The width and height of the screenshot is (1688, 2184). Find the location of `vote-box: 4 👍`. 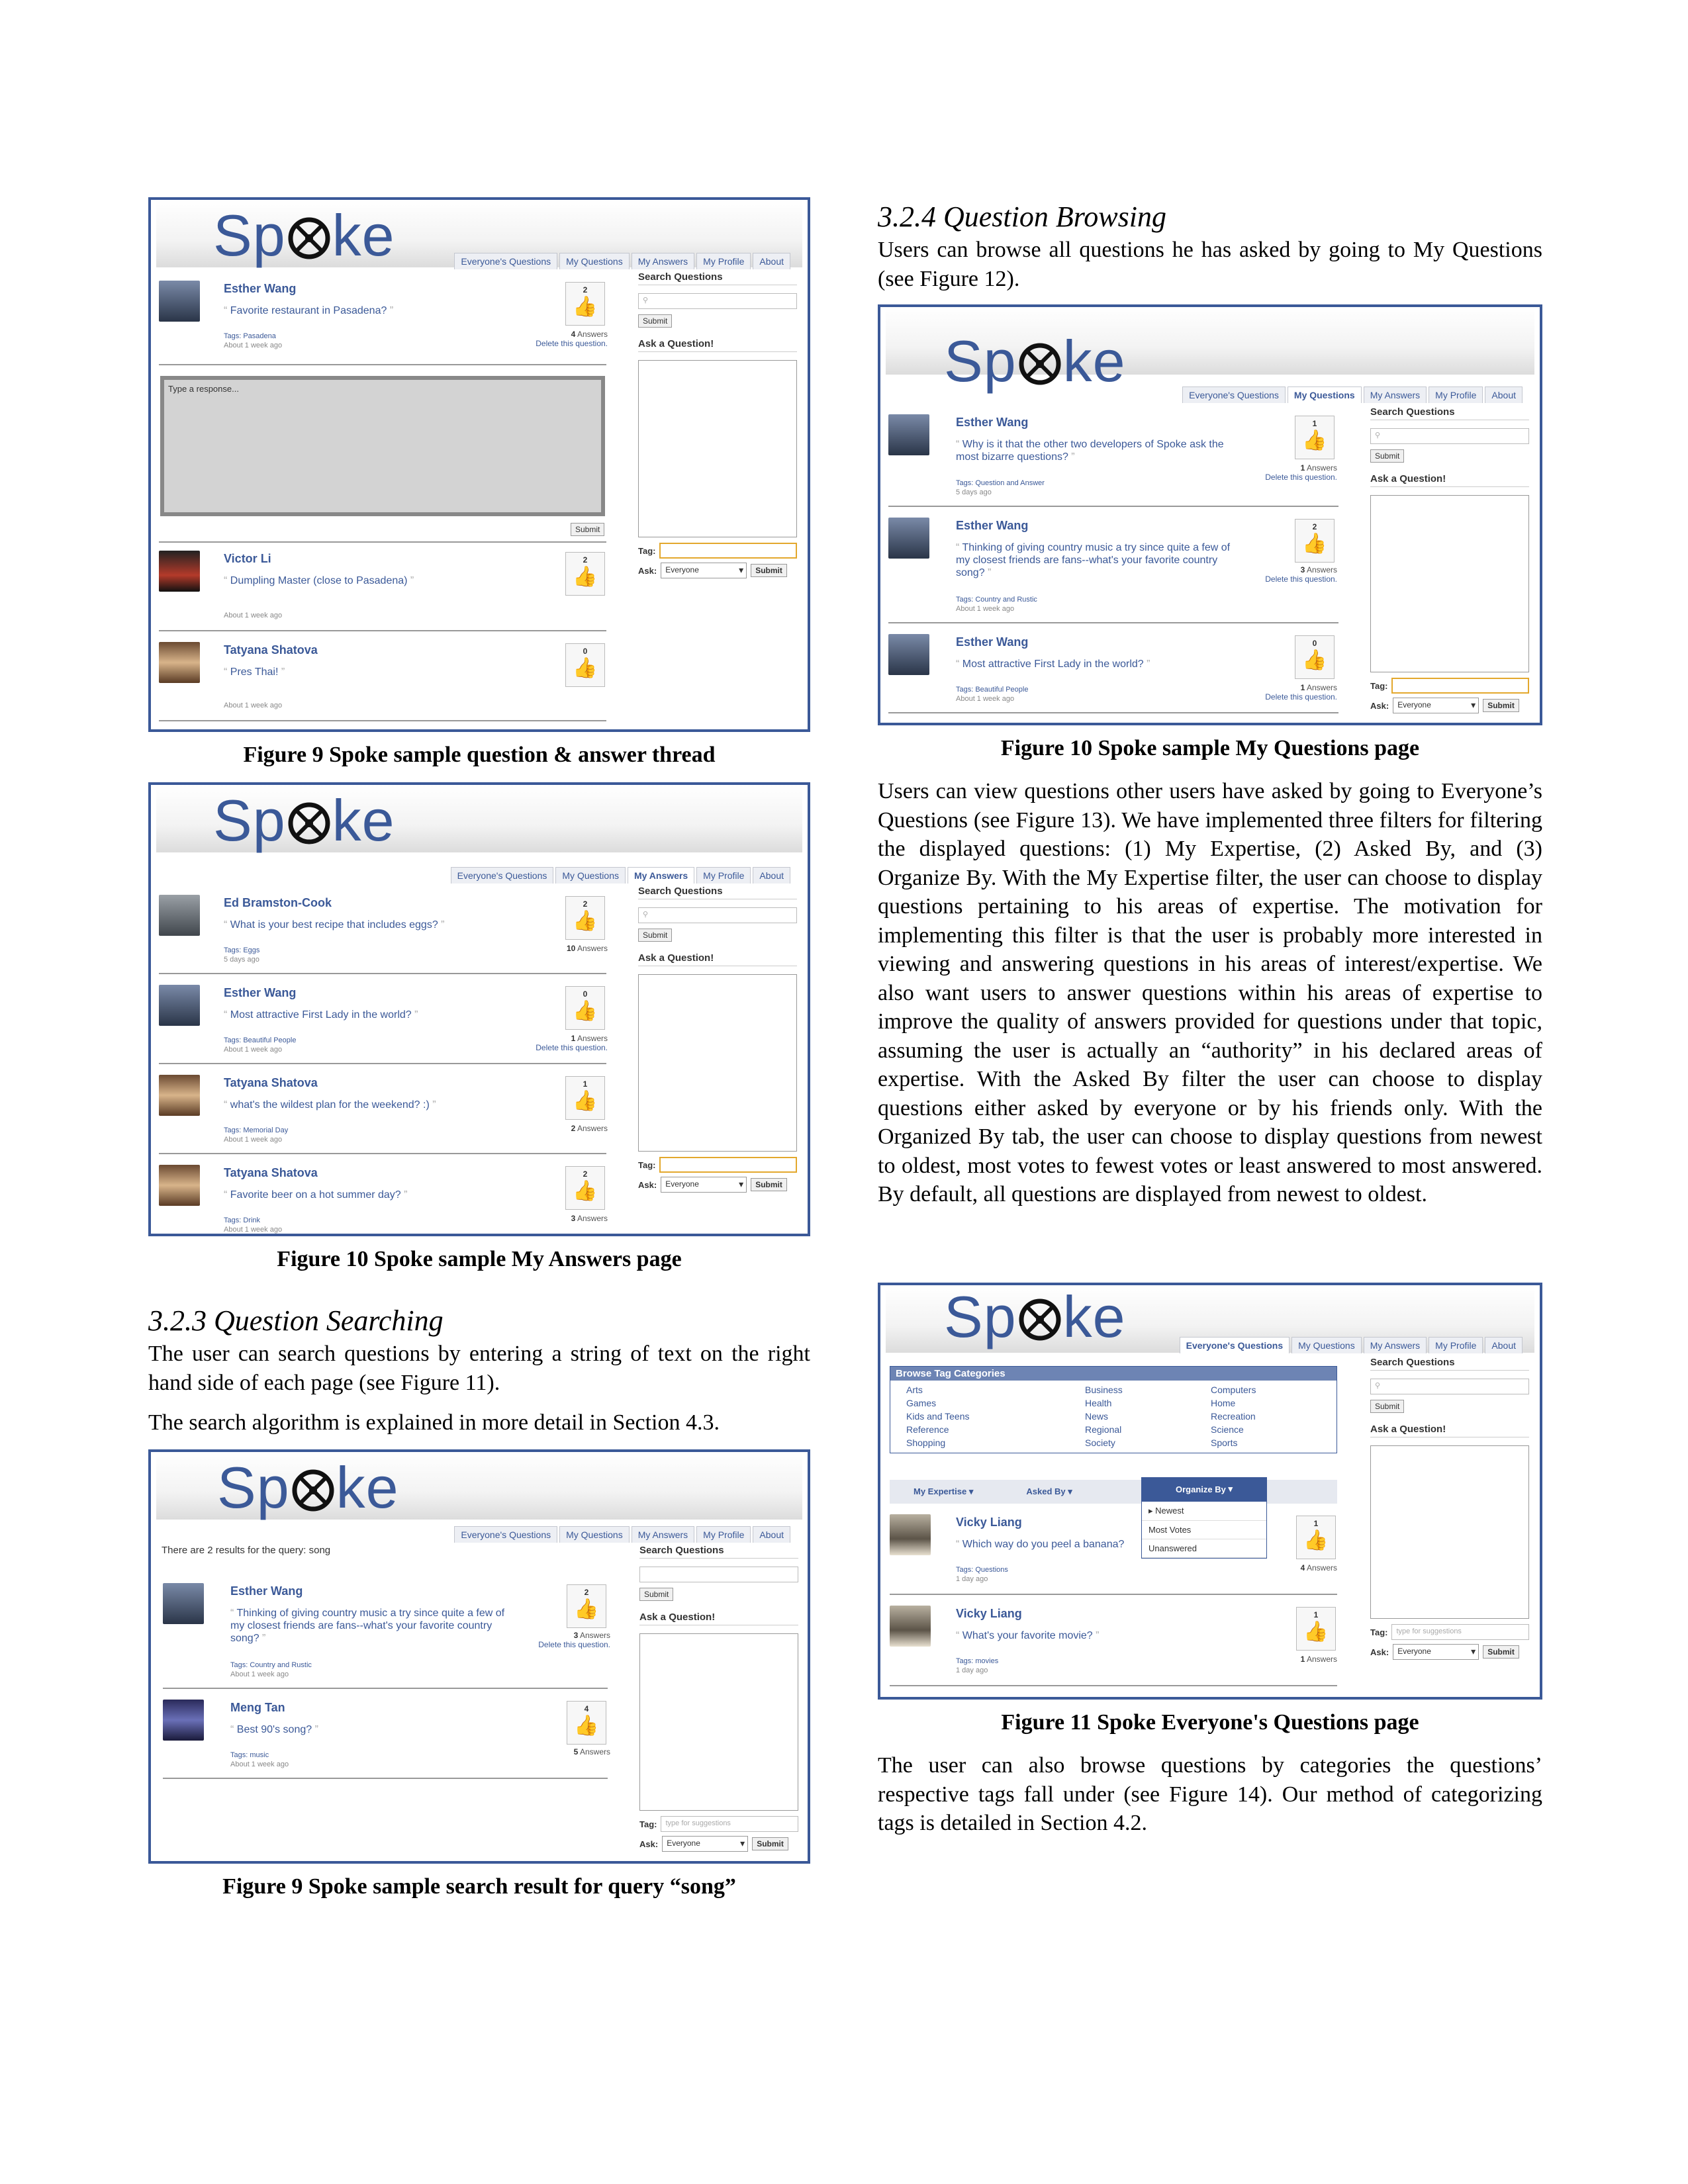

vote-box: 4 👍 is located at coordinates (586, 1723).